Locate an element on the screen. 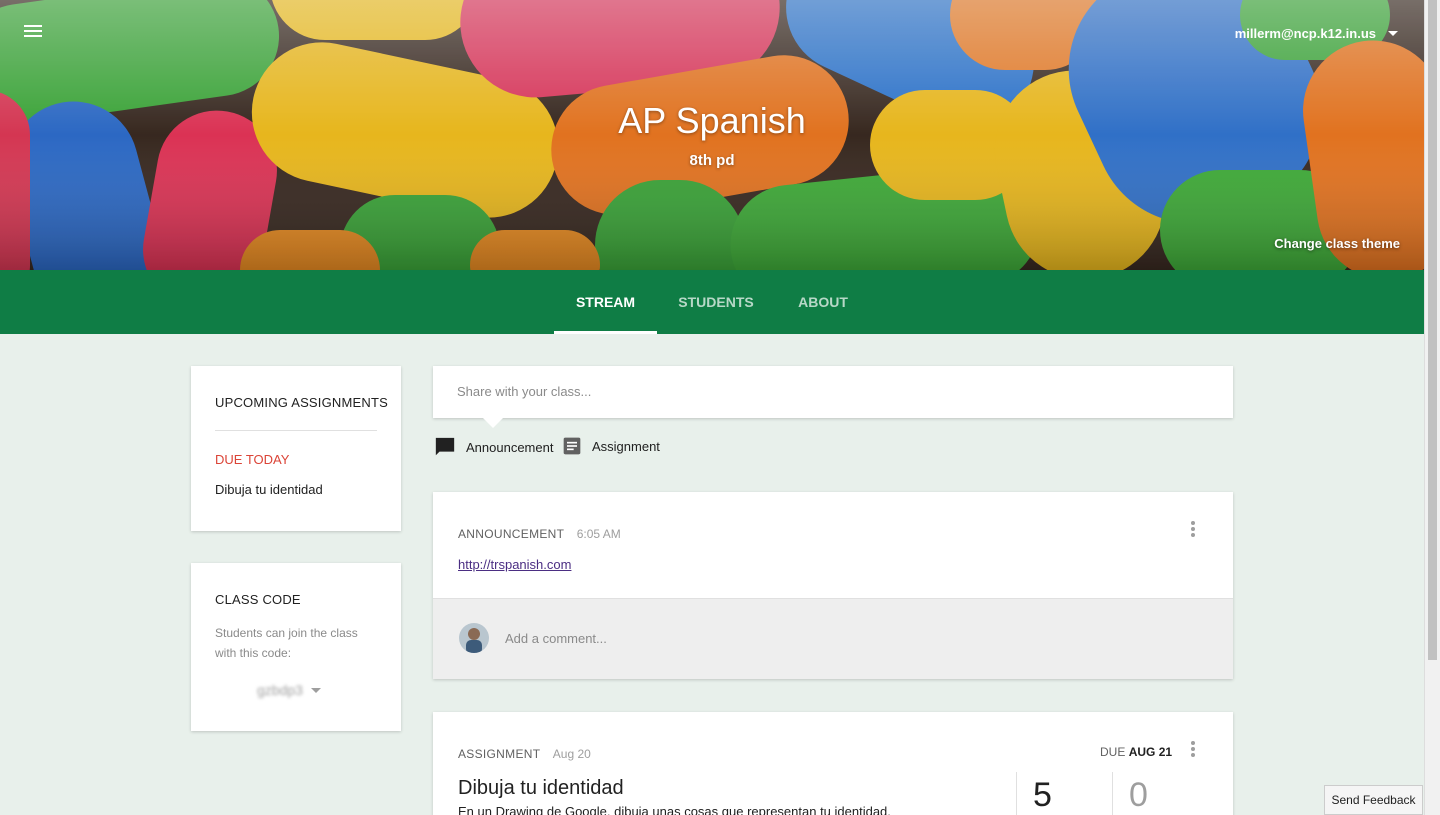  post-type-label: ASSIGNMENT is located at coordinates (499, 754).